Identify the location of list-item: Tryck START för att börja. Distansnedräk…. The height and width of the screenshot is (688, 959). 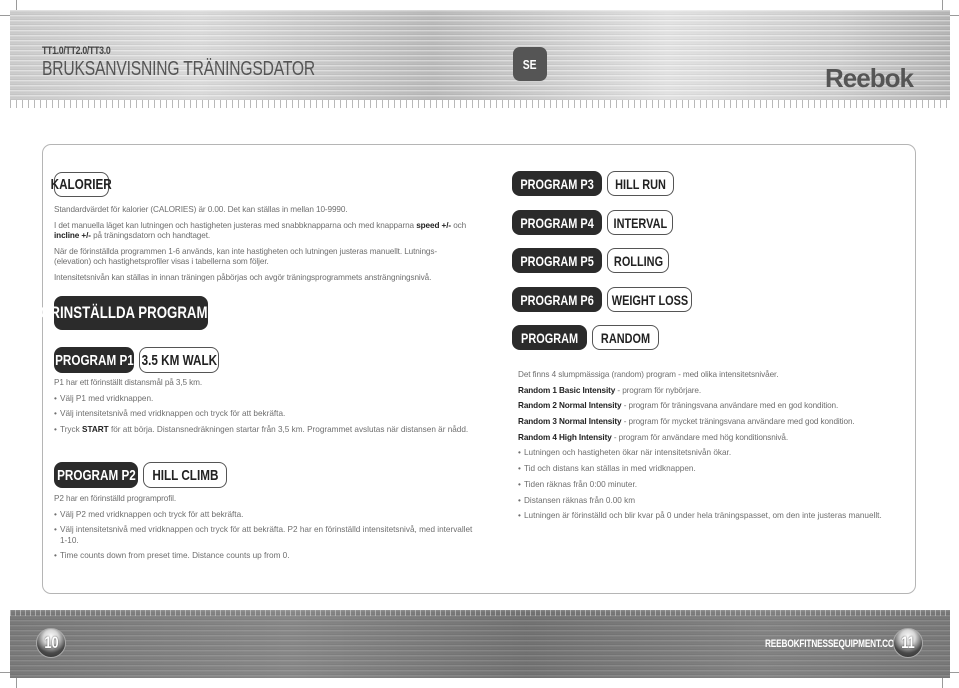
(264, 430).